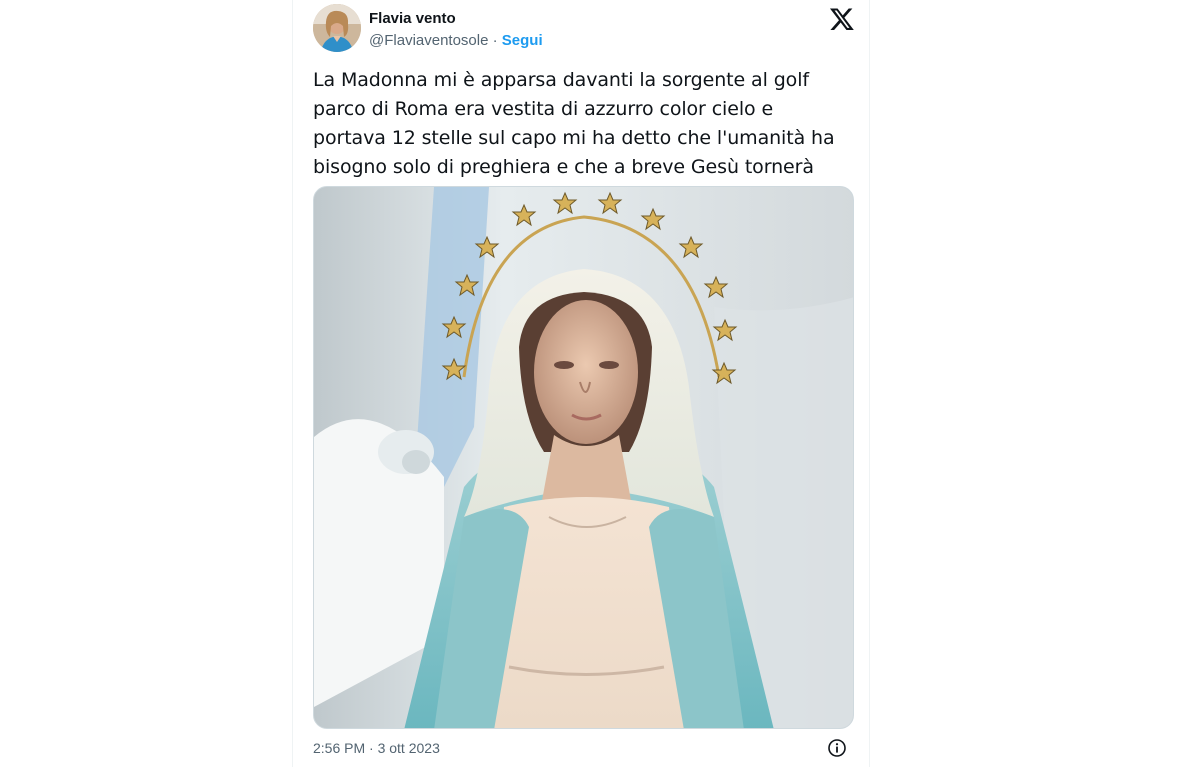 The height and width of the screenshot is (767, 1200). I want to click on author-handle-row: @Flaviaventosole · Segui, so click(456, 41).